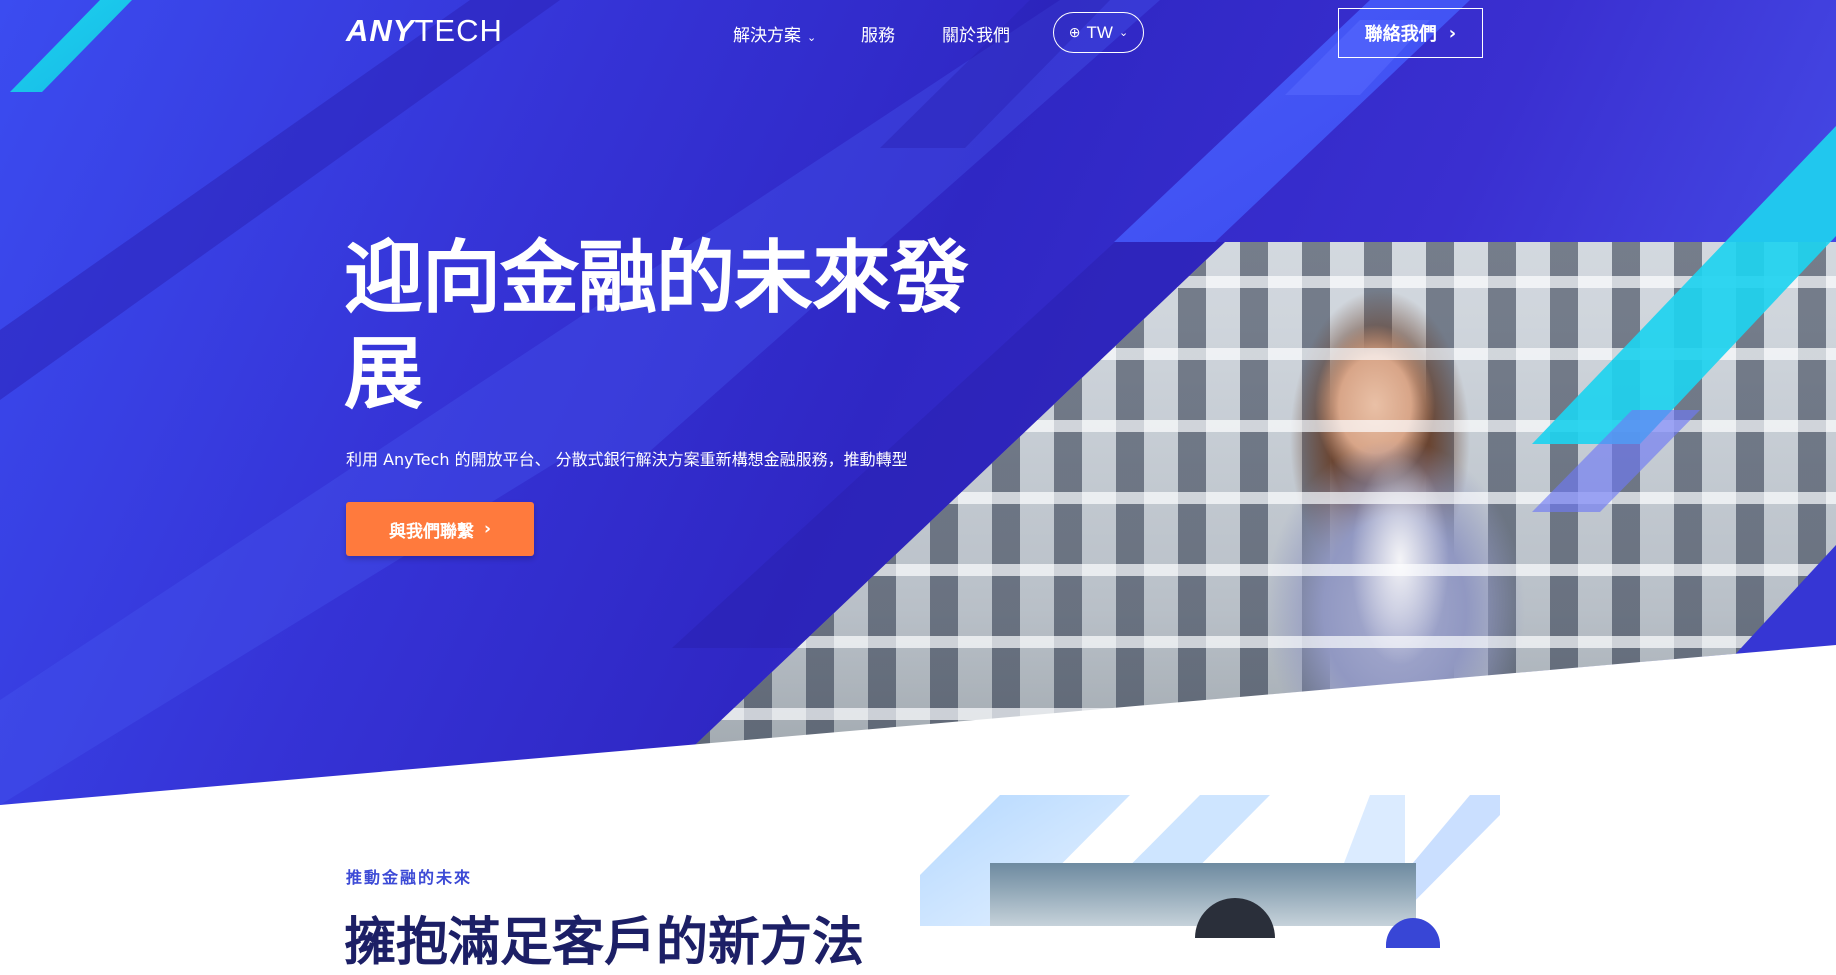 This screenshot has height=975, width=1836. Describe the element at coordinates (767, 36) in the screenshot. I see `nav-item-label: 解決方案` at that location.